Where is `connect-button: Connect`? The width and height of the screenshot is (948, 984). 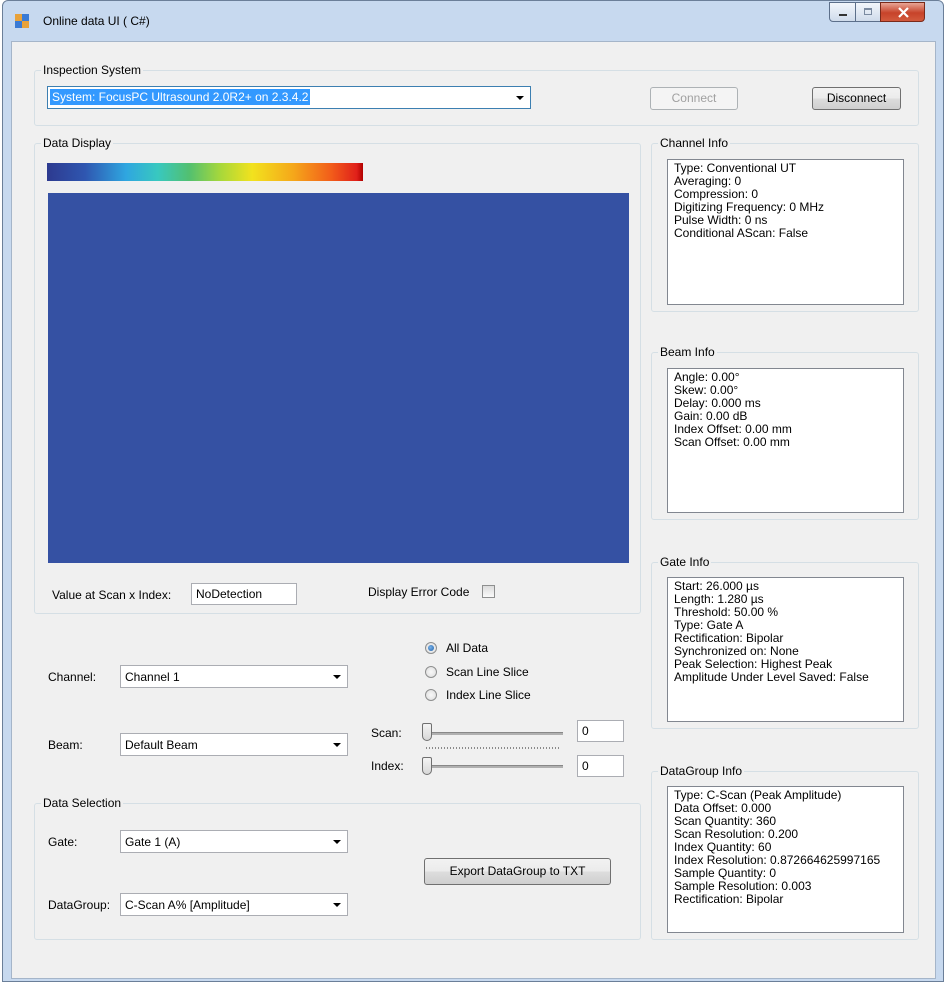 connect-button: Connect is located at coordinates (694, 98).